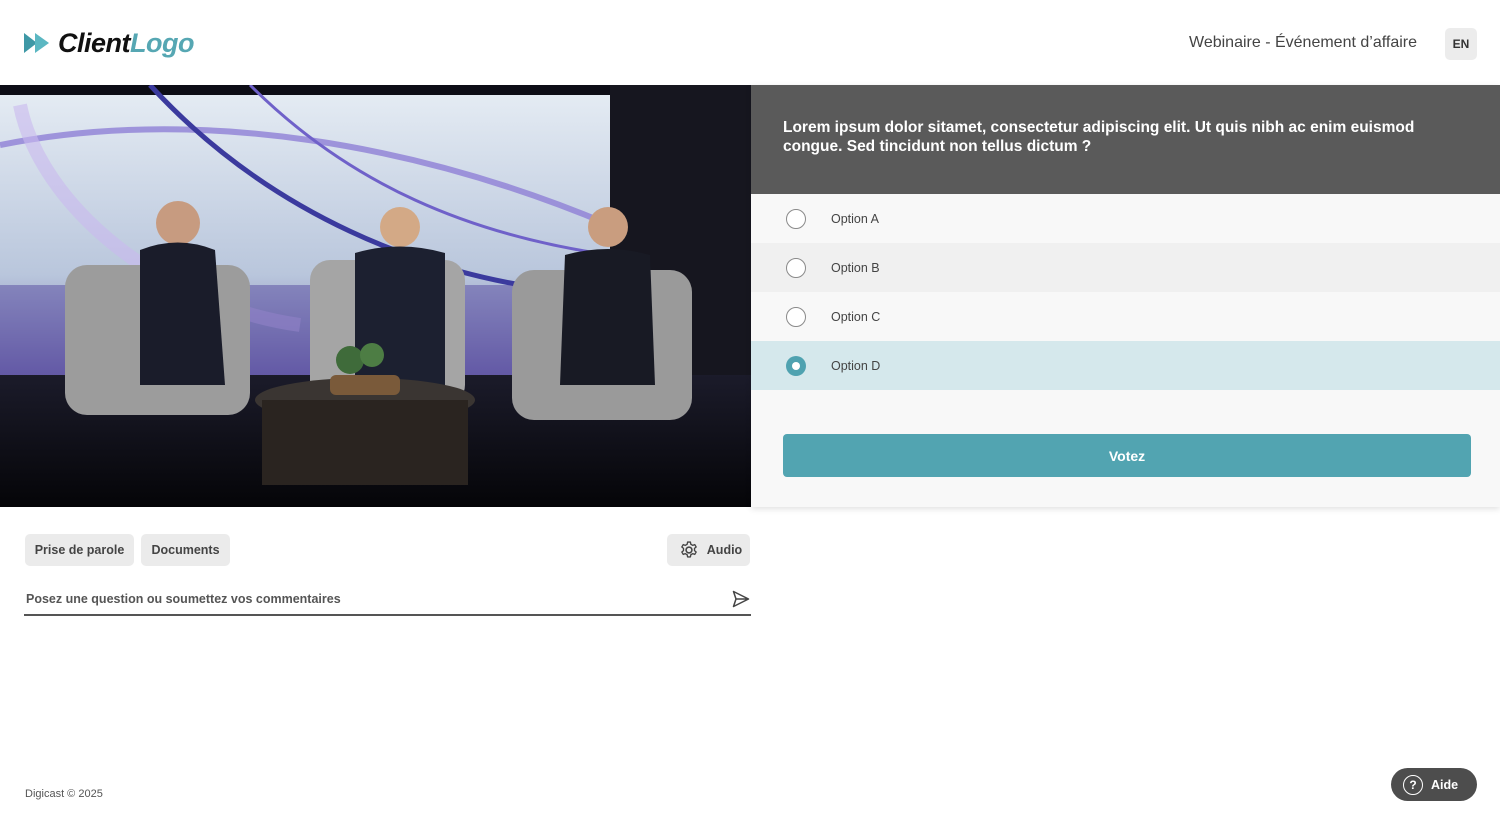 This screenshot has width=1500, height=821. What do you see at coordinates (126, 42) in the screenshot?
I see `logo-text: ClientLogo` at bounding box center [126, 42].